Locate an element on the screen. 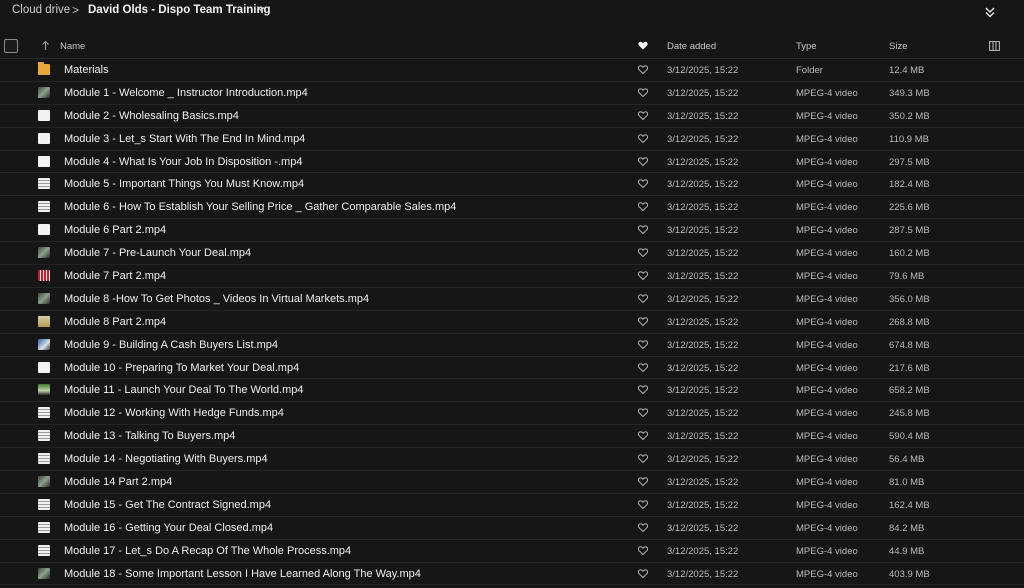 This screenshot has height=588, width=1024. column-header-name: Name is located at coordinates (72, 46).